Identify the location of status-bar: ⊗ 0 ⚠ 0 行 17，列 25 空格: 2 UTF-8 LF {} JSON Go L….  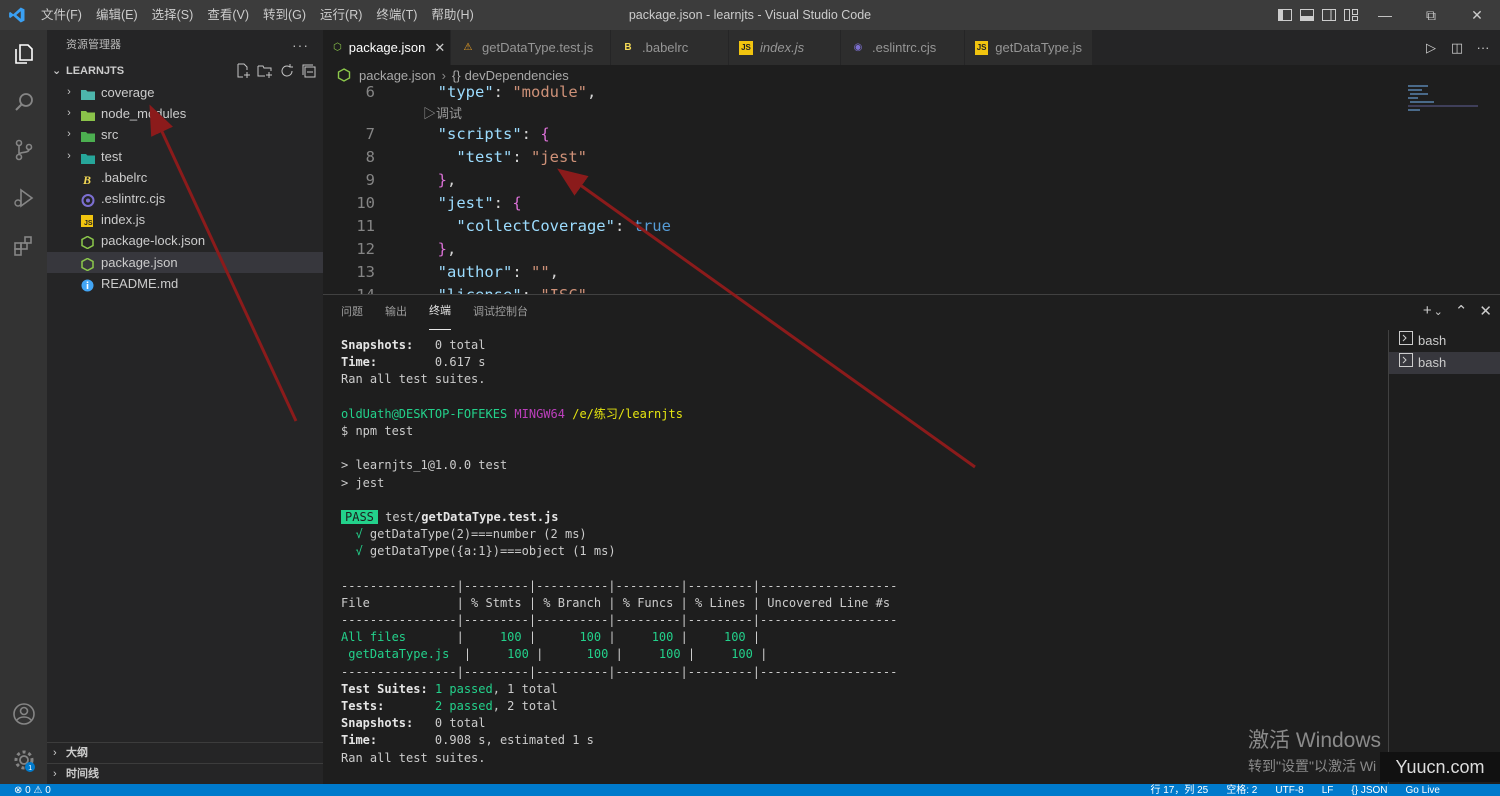
(750, 790).